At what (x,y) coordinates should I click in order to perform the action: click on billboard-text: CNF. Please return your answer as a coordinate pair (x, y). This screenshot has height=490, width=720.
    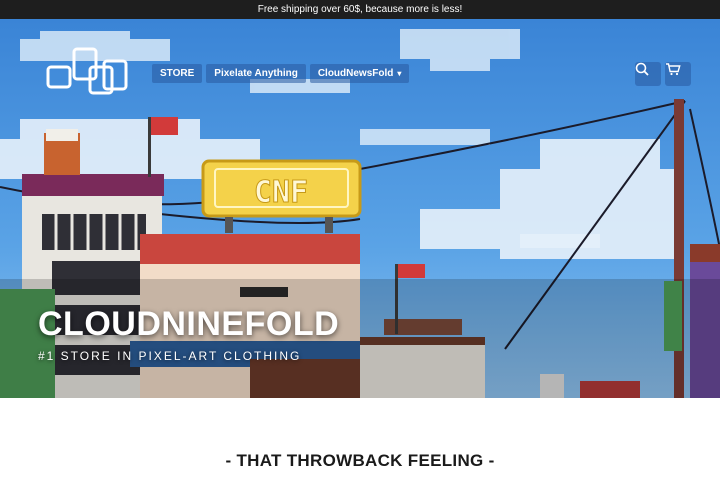
    Looking at the image, I should click on (281, 192).